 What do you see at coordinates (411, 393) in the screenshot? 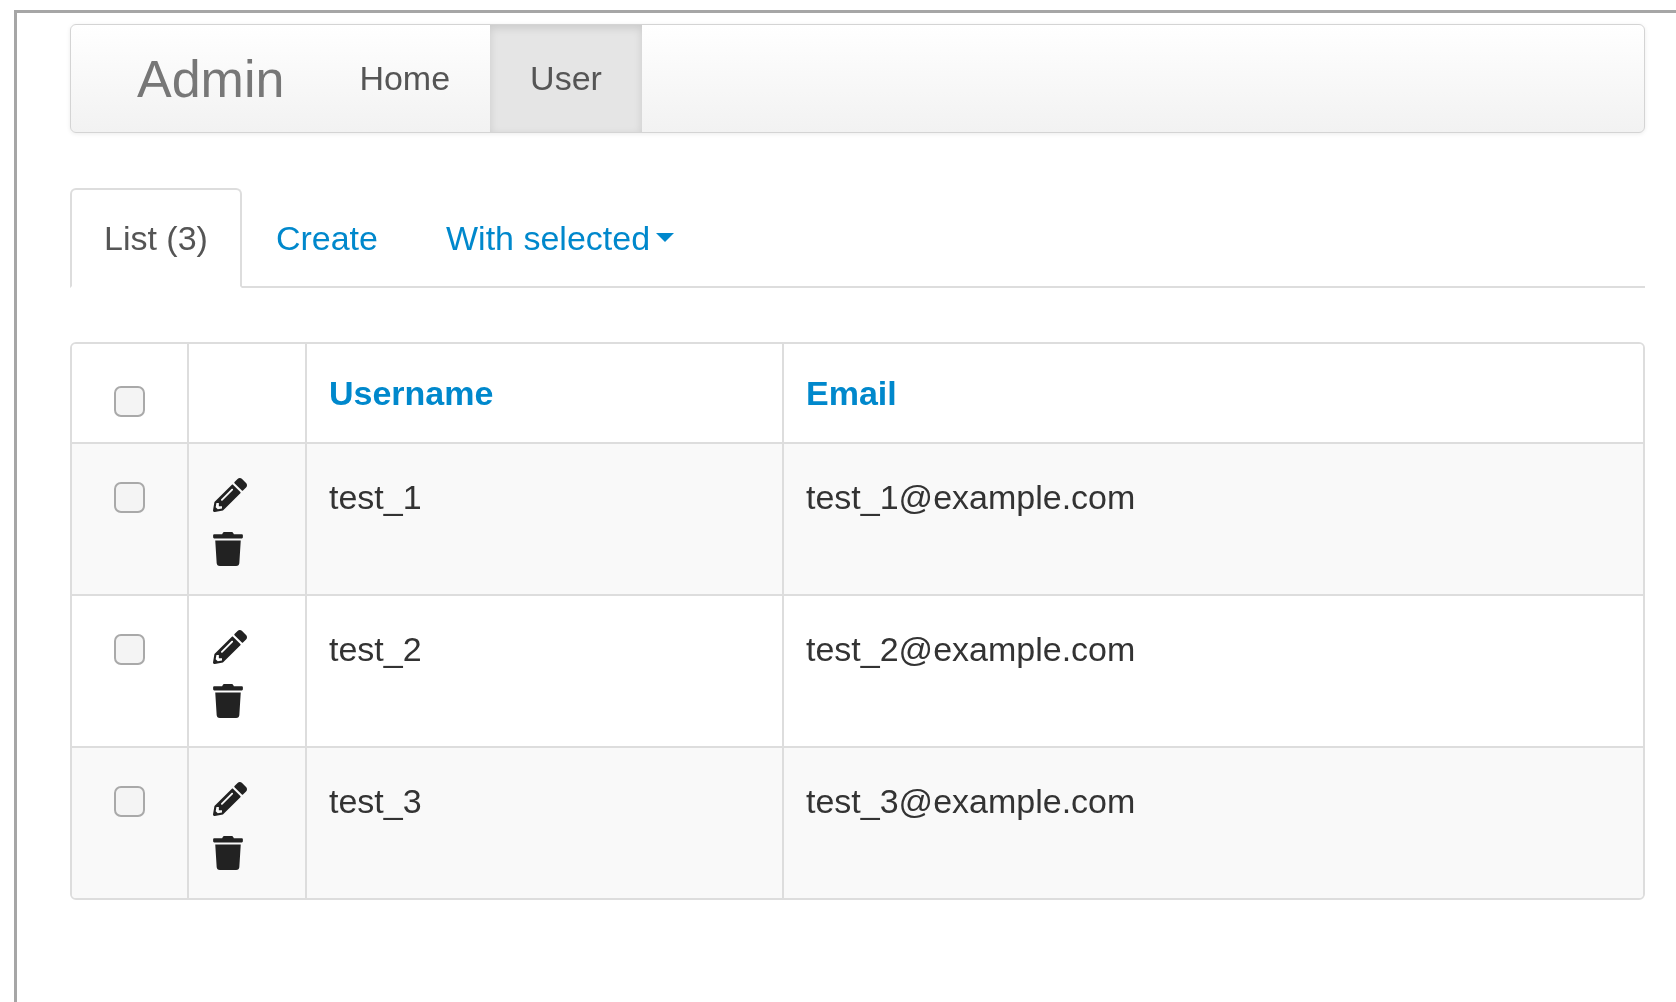
I see `column-header: Username` at bounding box center [411, 393].